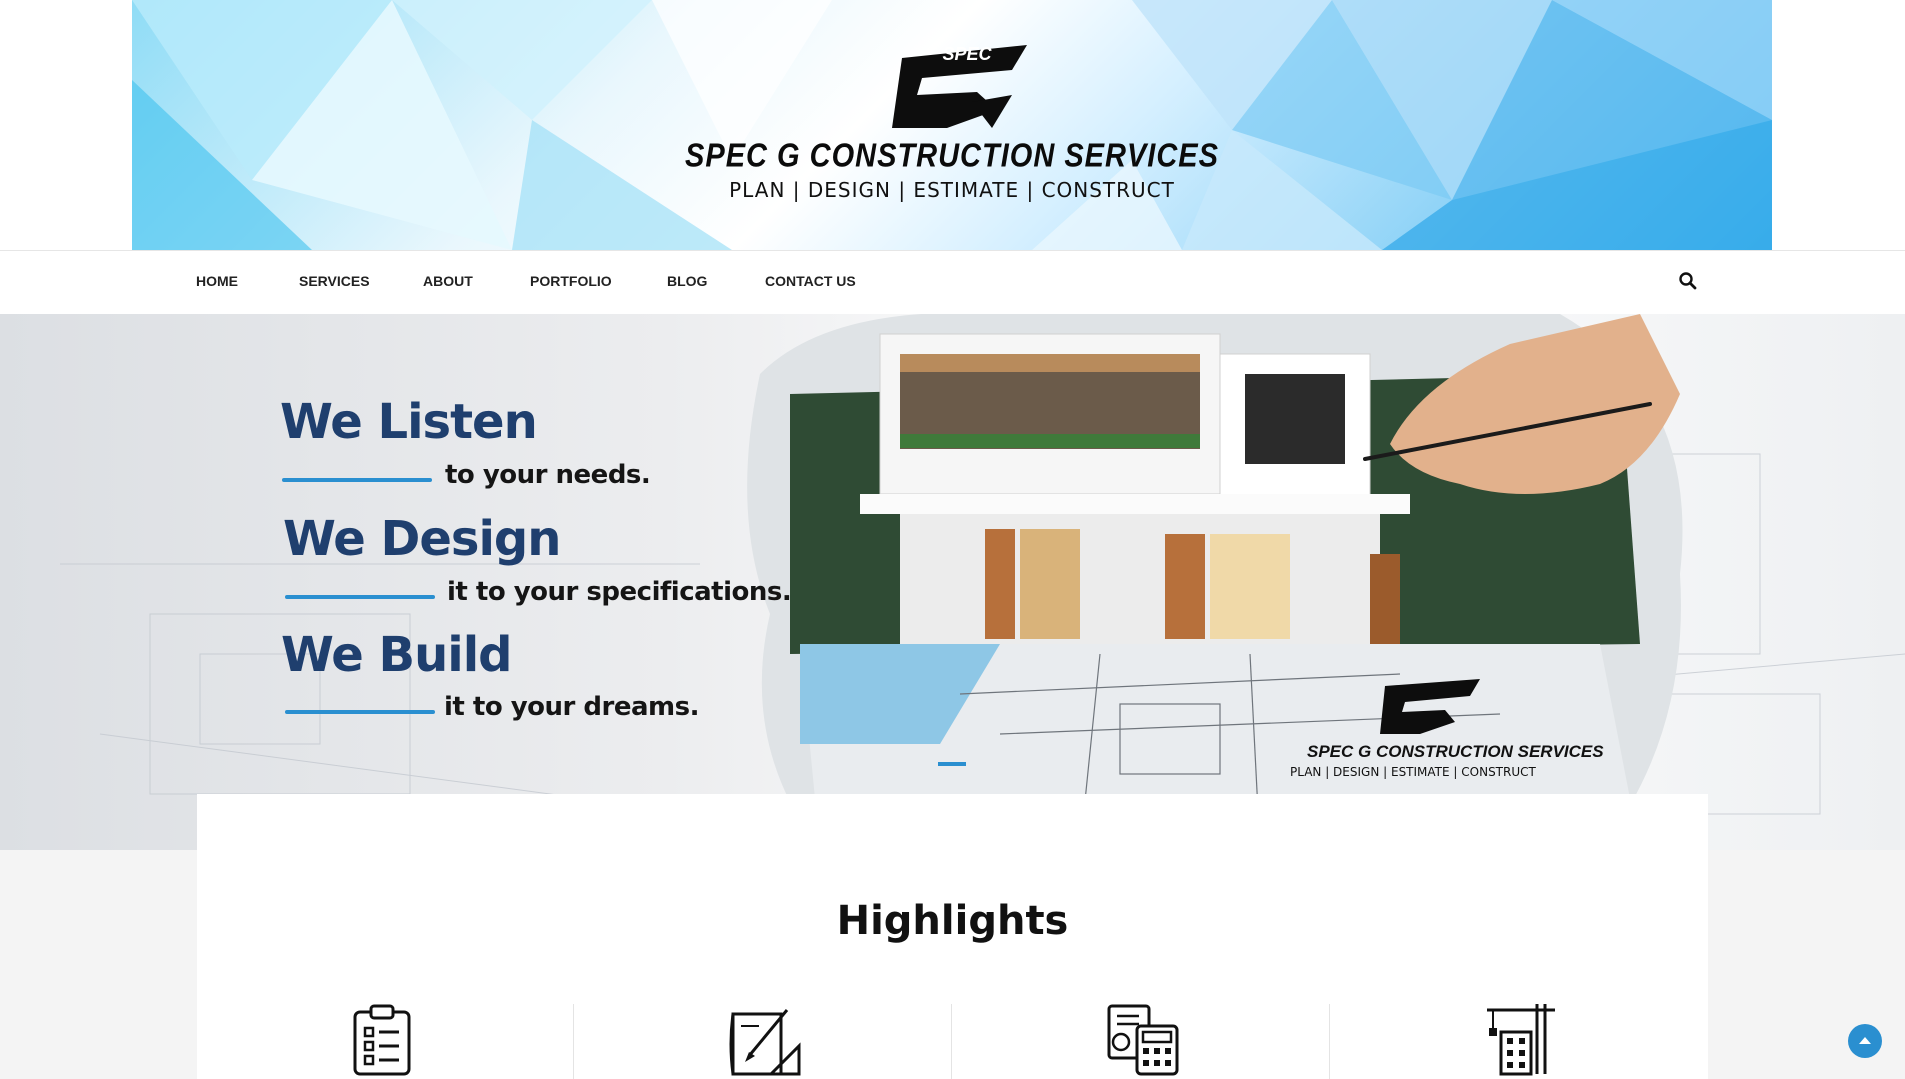  What do you see at coordinates (360, 597) in the screenshot?
I see `slogan-design-underline` at bounding box center [360, 597].